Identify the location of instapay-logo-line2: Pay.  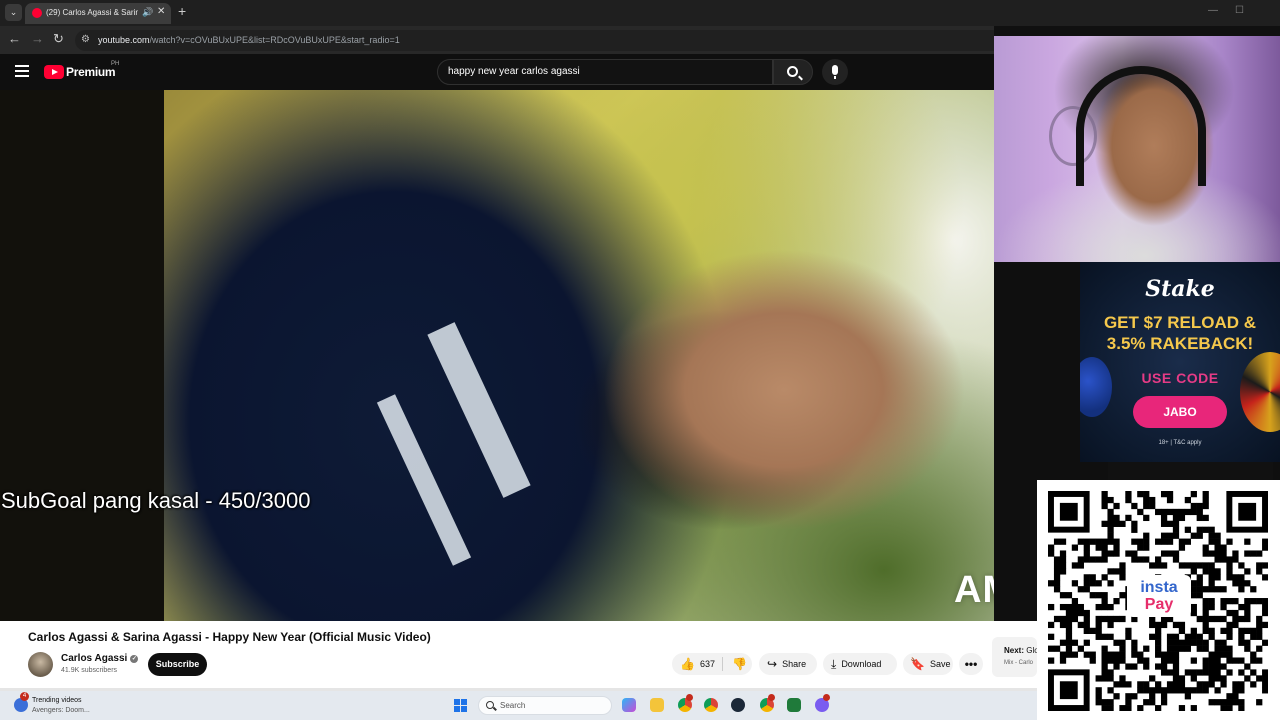
(1159, 604).